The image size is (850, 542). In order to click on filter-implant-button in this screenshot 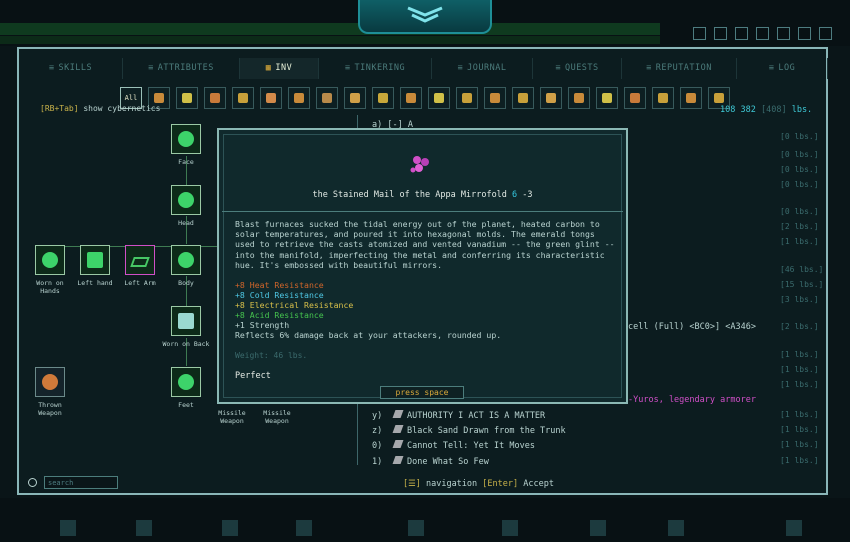, I will do `click(635, 98)`.